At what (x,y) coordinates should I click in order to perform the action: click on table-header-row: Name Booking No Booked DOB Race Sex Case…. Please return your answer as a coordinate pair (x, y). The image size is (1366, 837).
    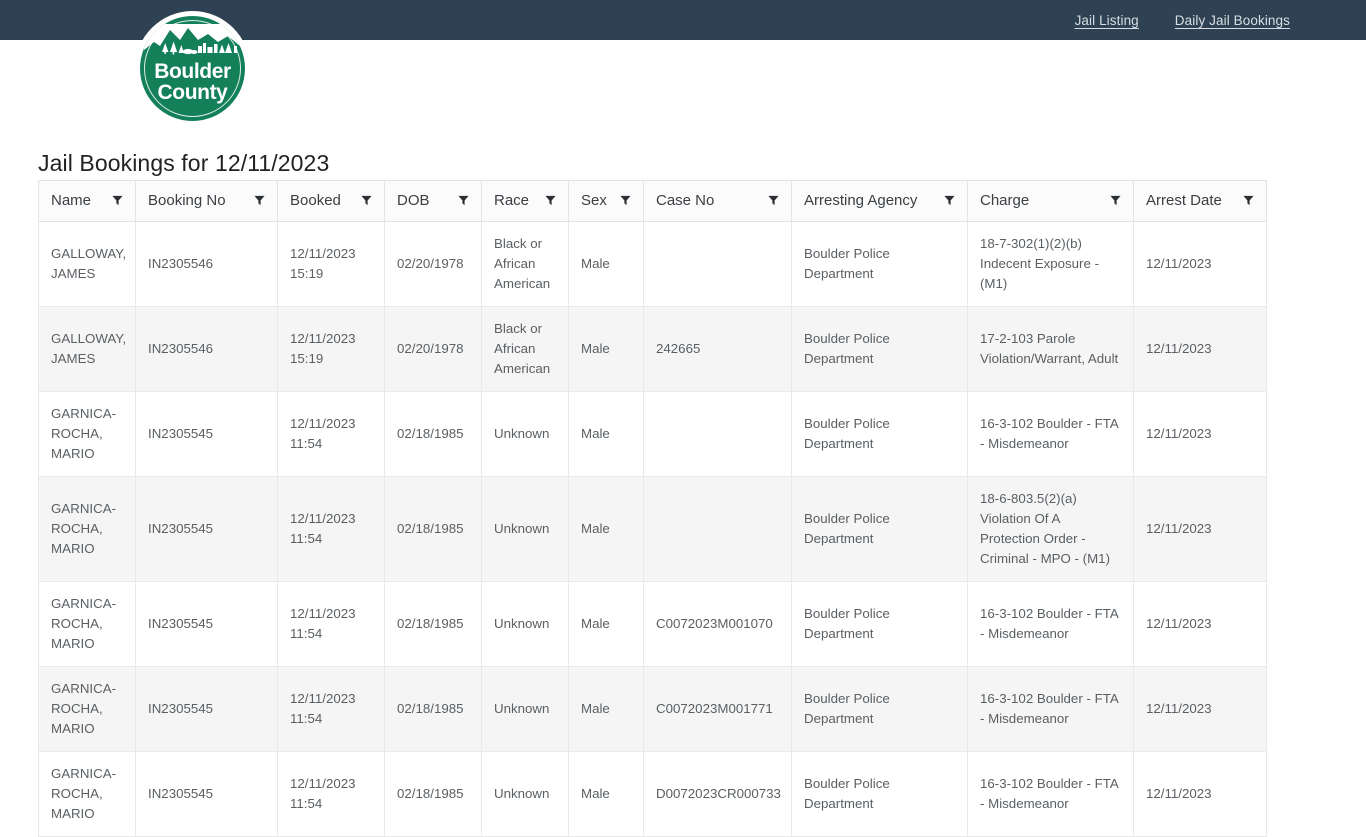
    Looking at the image, I should click on (652, 201).